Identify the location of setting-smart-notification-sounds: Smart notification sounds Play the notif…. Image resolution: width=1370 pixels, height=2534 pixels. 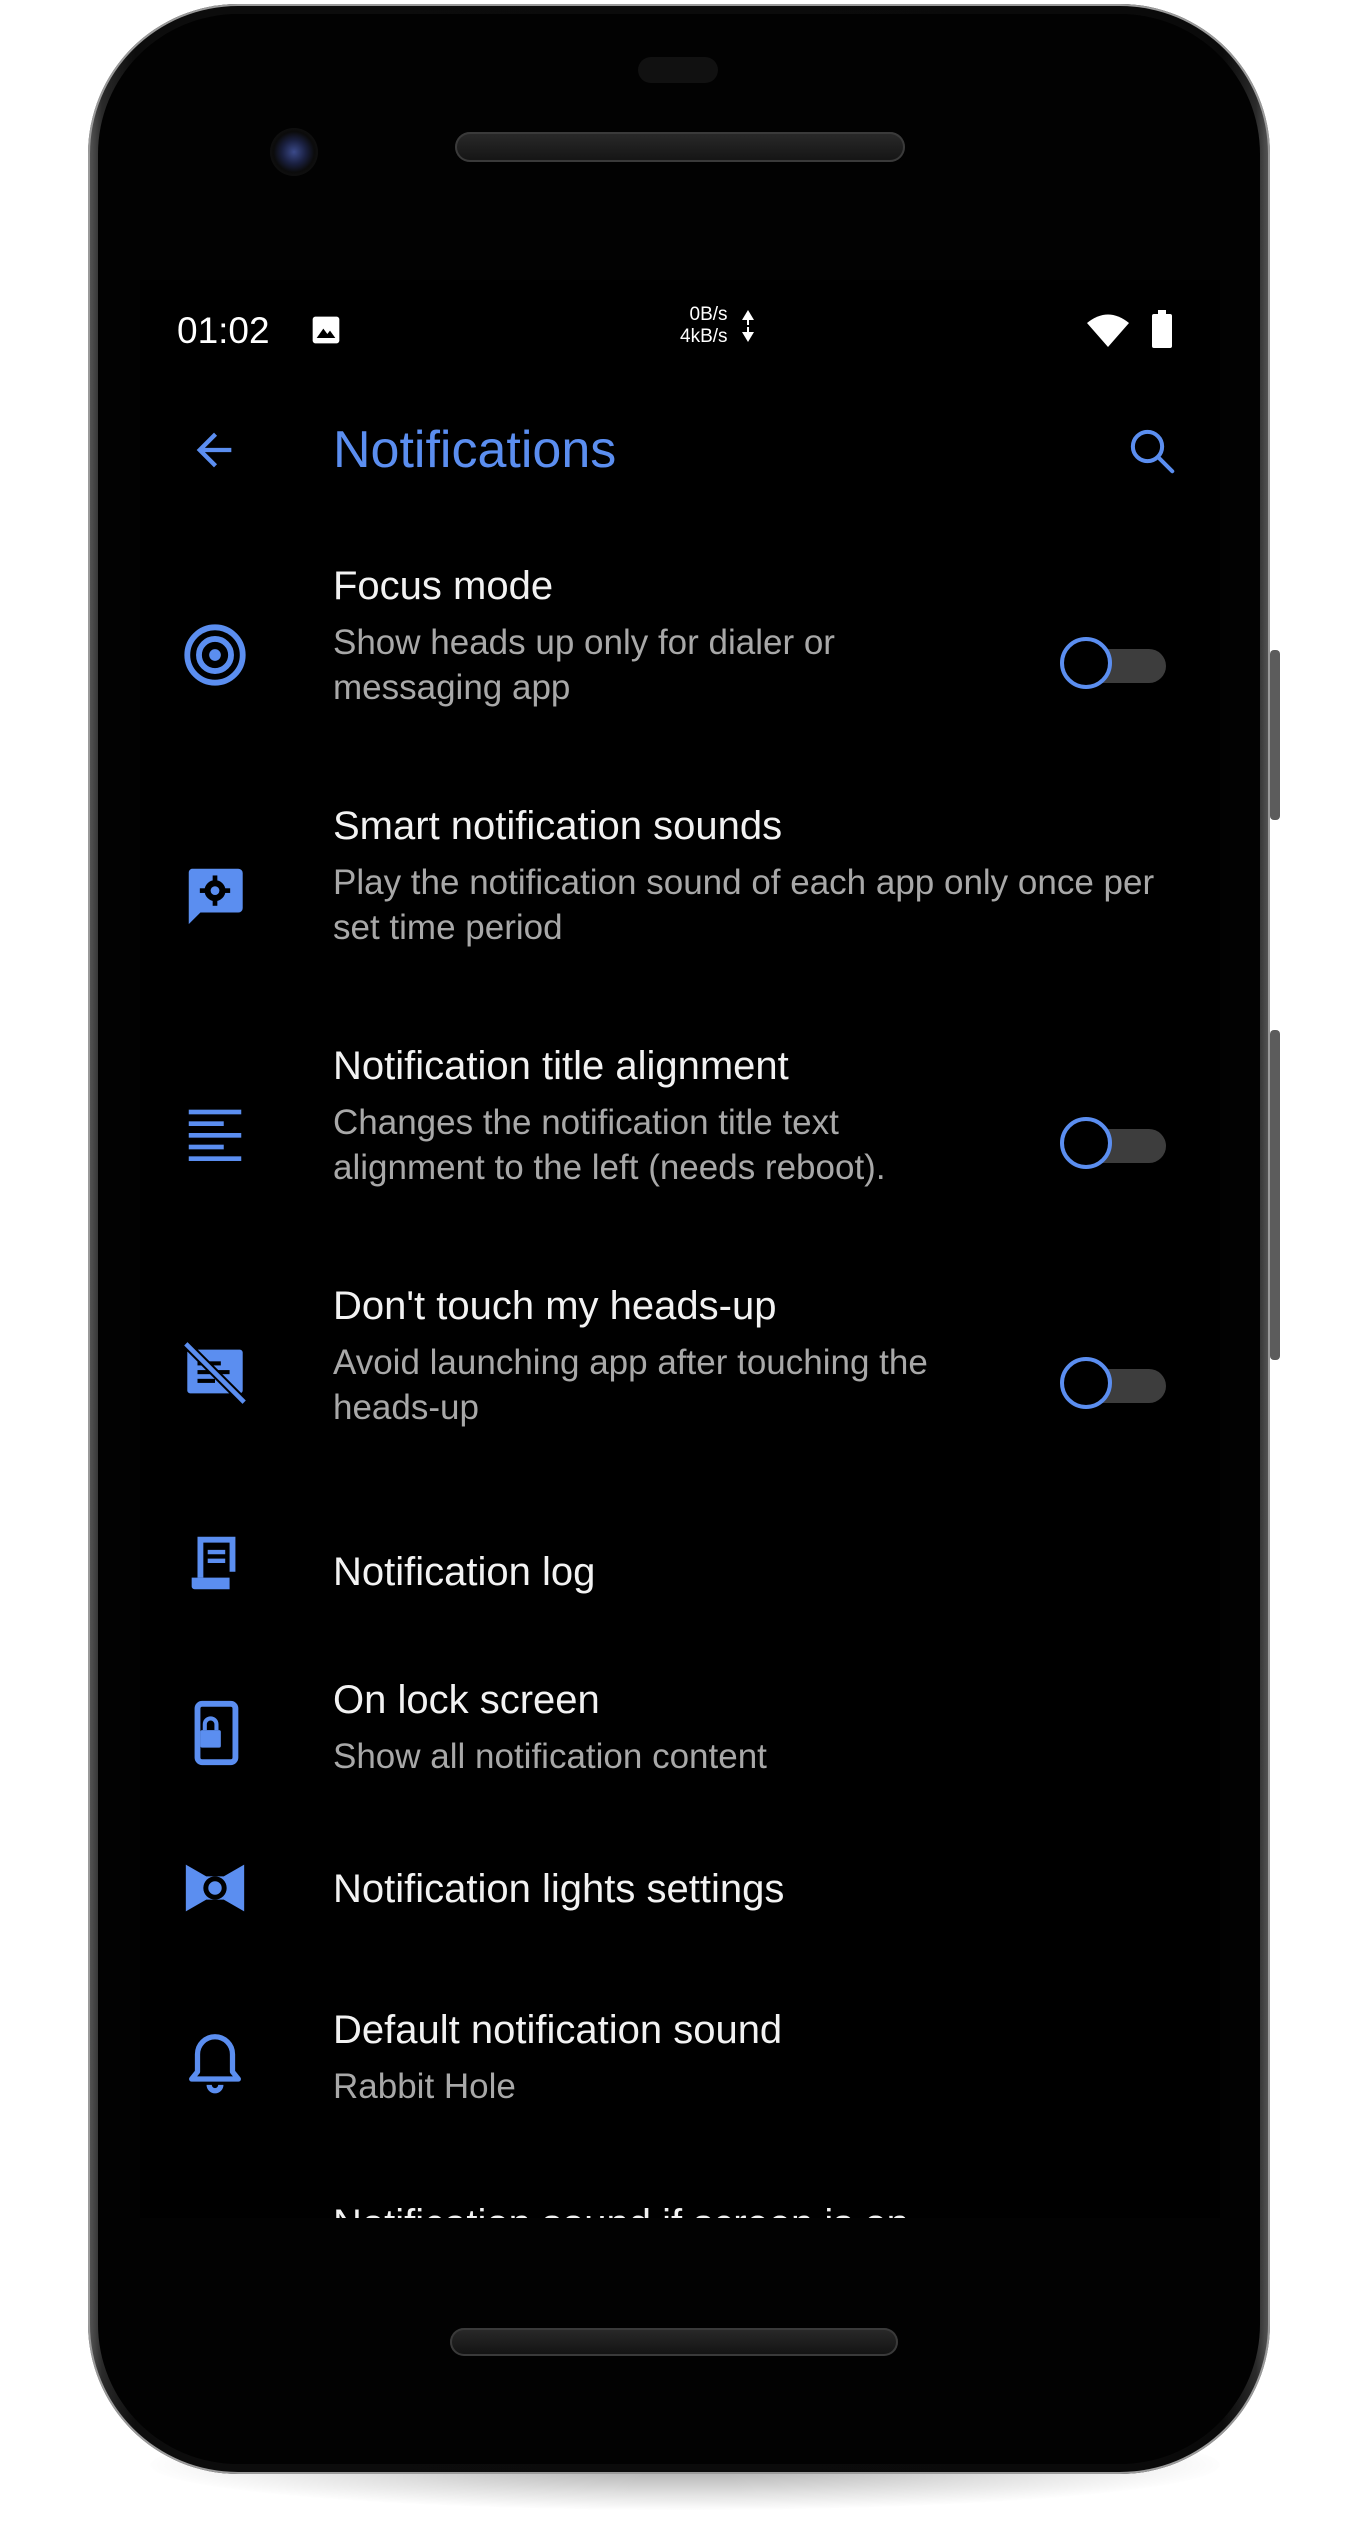
(680, 900).